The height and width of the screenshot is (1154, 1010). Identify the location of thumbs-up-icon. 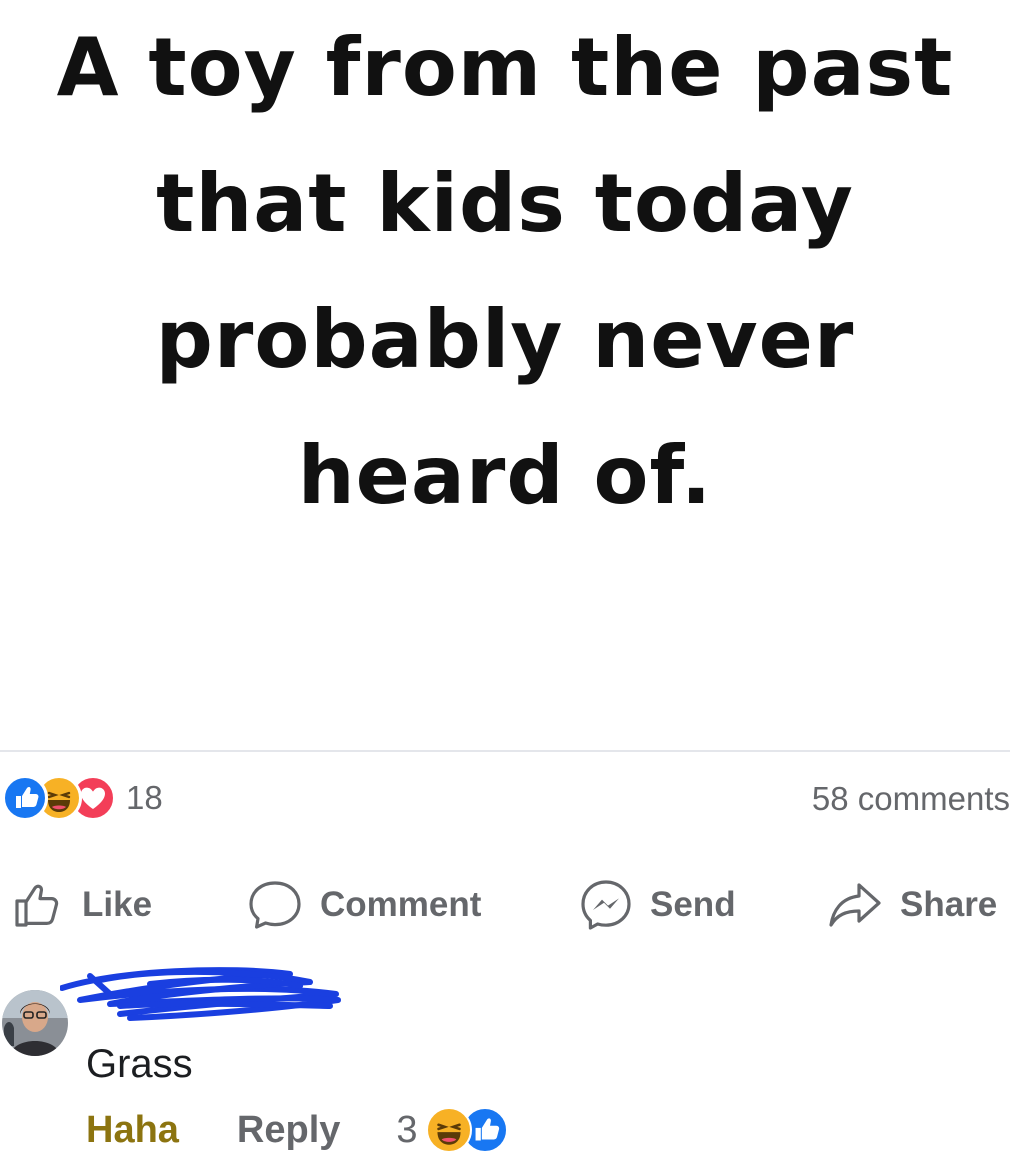
(37, 905).